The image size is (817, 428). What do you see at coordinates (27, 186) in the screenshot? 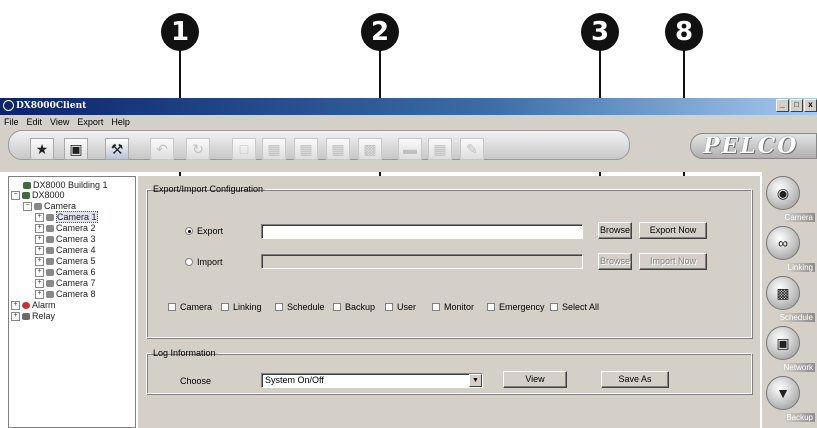
I see `server-icon` at bounding box center [27, 186].